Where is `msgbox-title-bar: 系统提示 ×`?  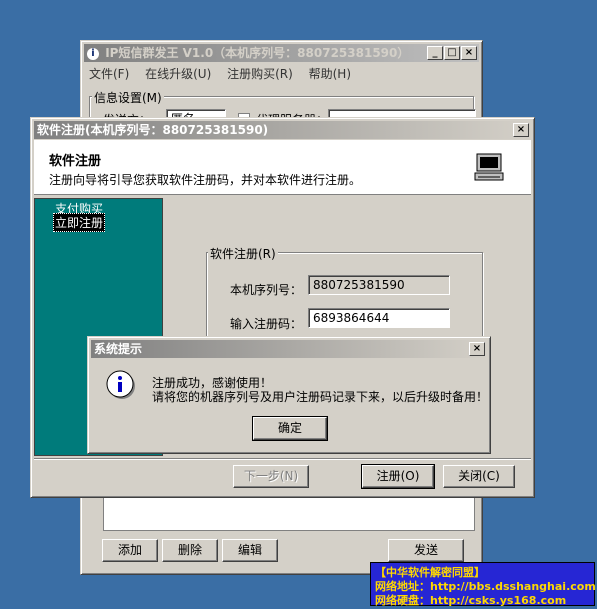
msgbox-title-bar: 系统提示 × is located at coordinates (289, 349).